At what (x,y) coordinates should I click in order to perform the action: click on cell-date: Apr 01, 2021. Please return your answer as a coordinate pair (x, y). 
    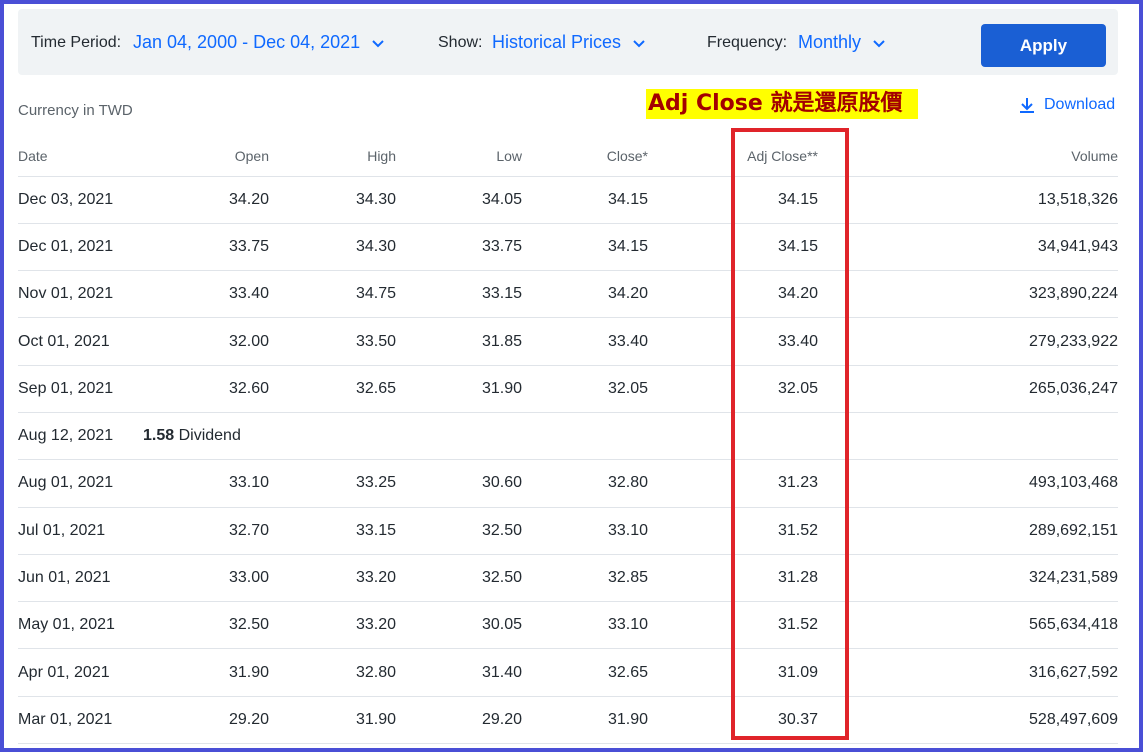
    Looking at the image, I should click on (83, 672).